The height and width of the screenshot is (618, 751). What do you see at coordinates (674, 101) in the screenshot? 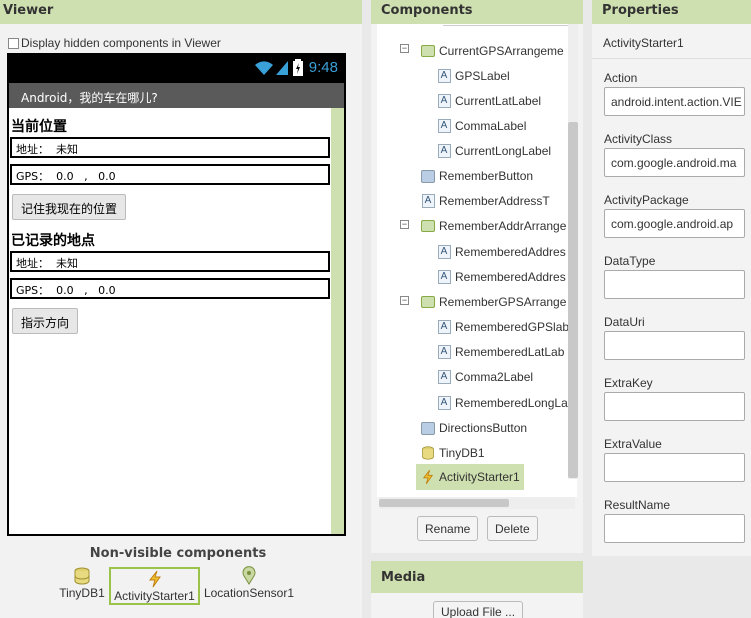
I see `property-input-action: android.intent.action.VIE` at bounding box center [674, 101].